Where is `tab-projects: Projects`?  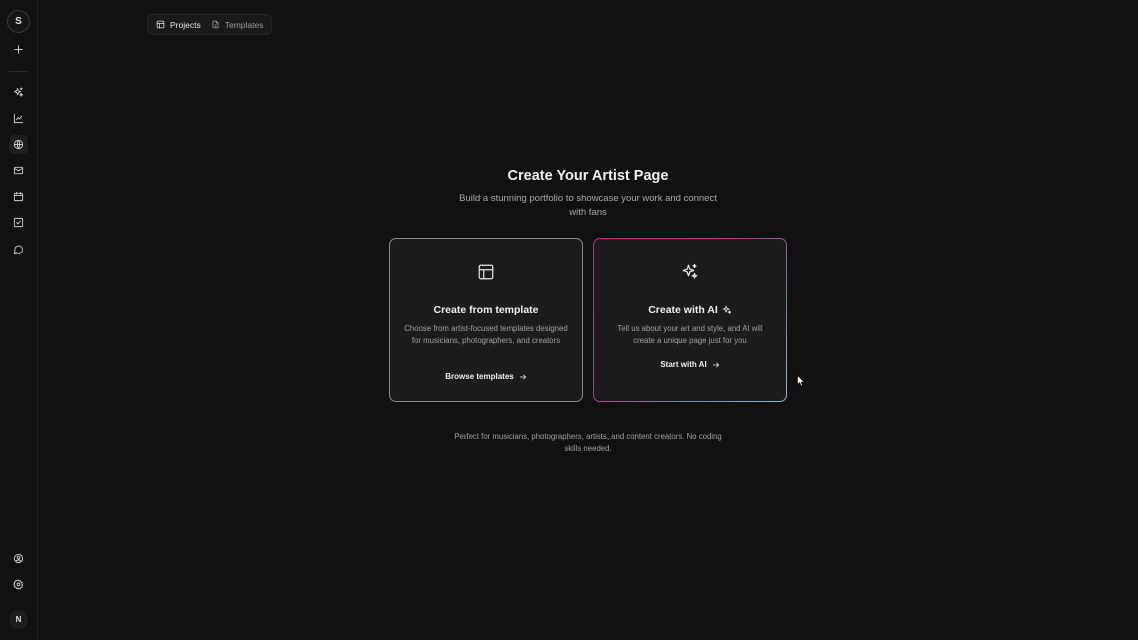
tab-projects: Projects is located at coordinates (178, 24).